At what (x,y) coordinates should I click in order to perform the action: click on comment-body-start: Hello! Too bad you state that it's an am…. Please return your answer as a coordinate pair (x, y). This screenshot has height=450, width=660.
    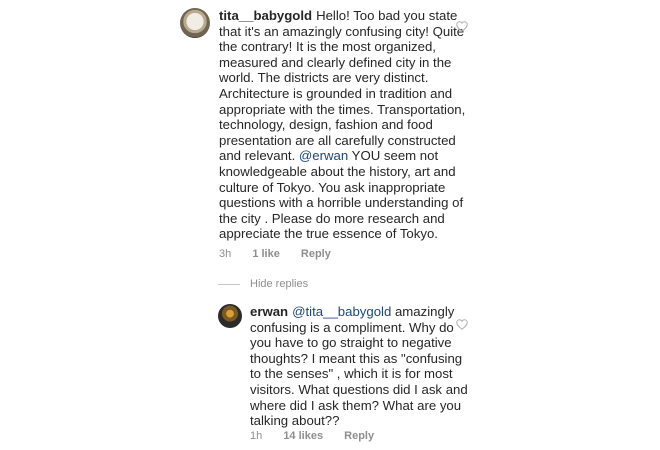
    Looking at the image, I should click on (342, 86).